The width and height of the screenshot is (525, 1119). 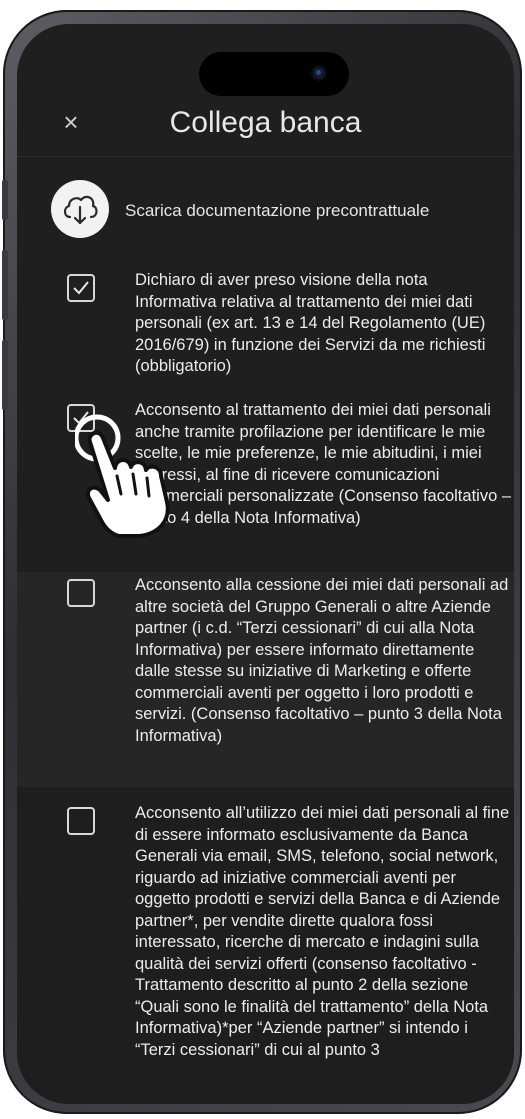 What do you see at coordinates (277, 210) in the screenshot?
I see `download-label: Scarica documentazione precontrattuale` at bounding box center [277, 210].